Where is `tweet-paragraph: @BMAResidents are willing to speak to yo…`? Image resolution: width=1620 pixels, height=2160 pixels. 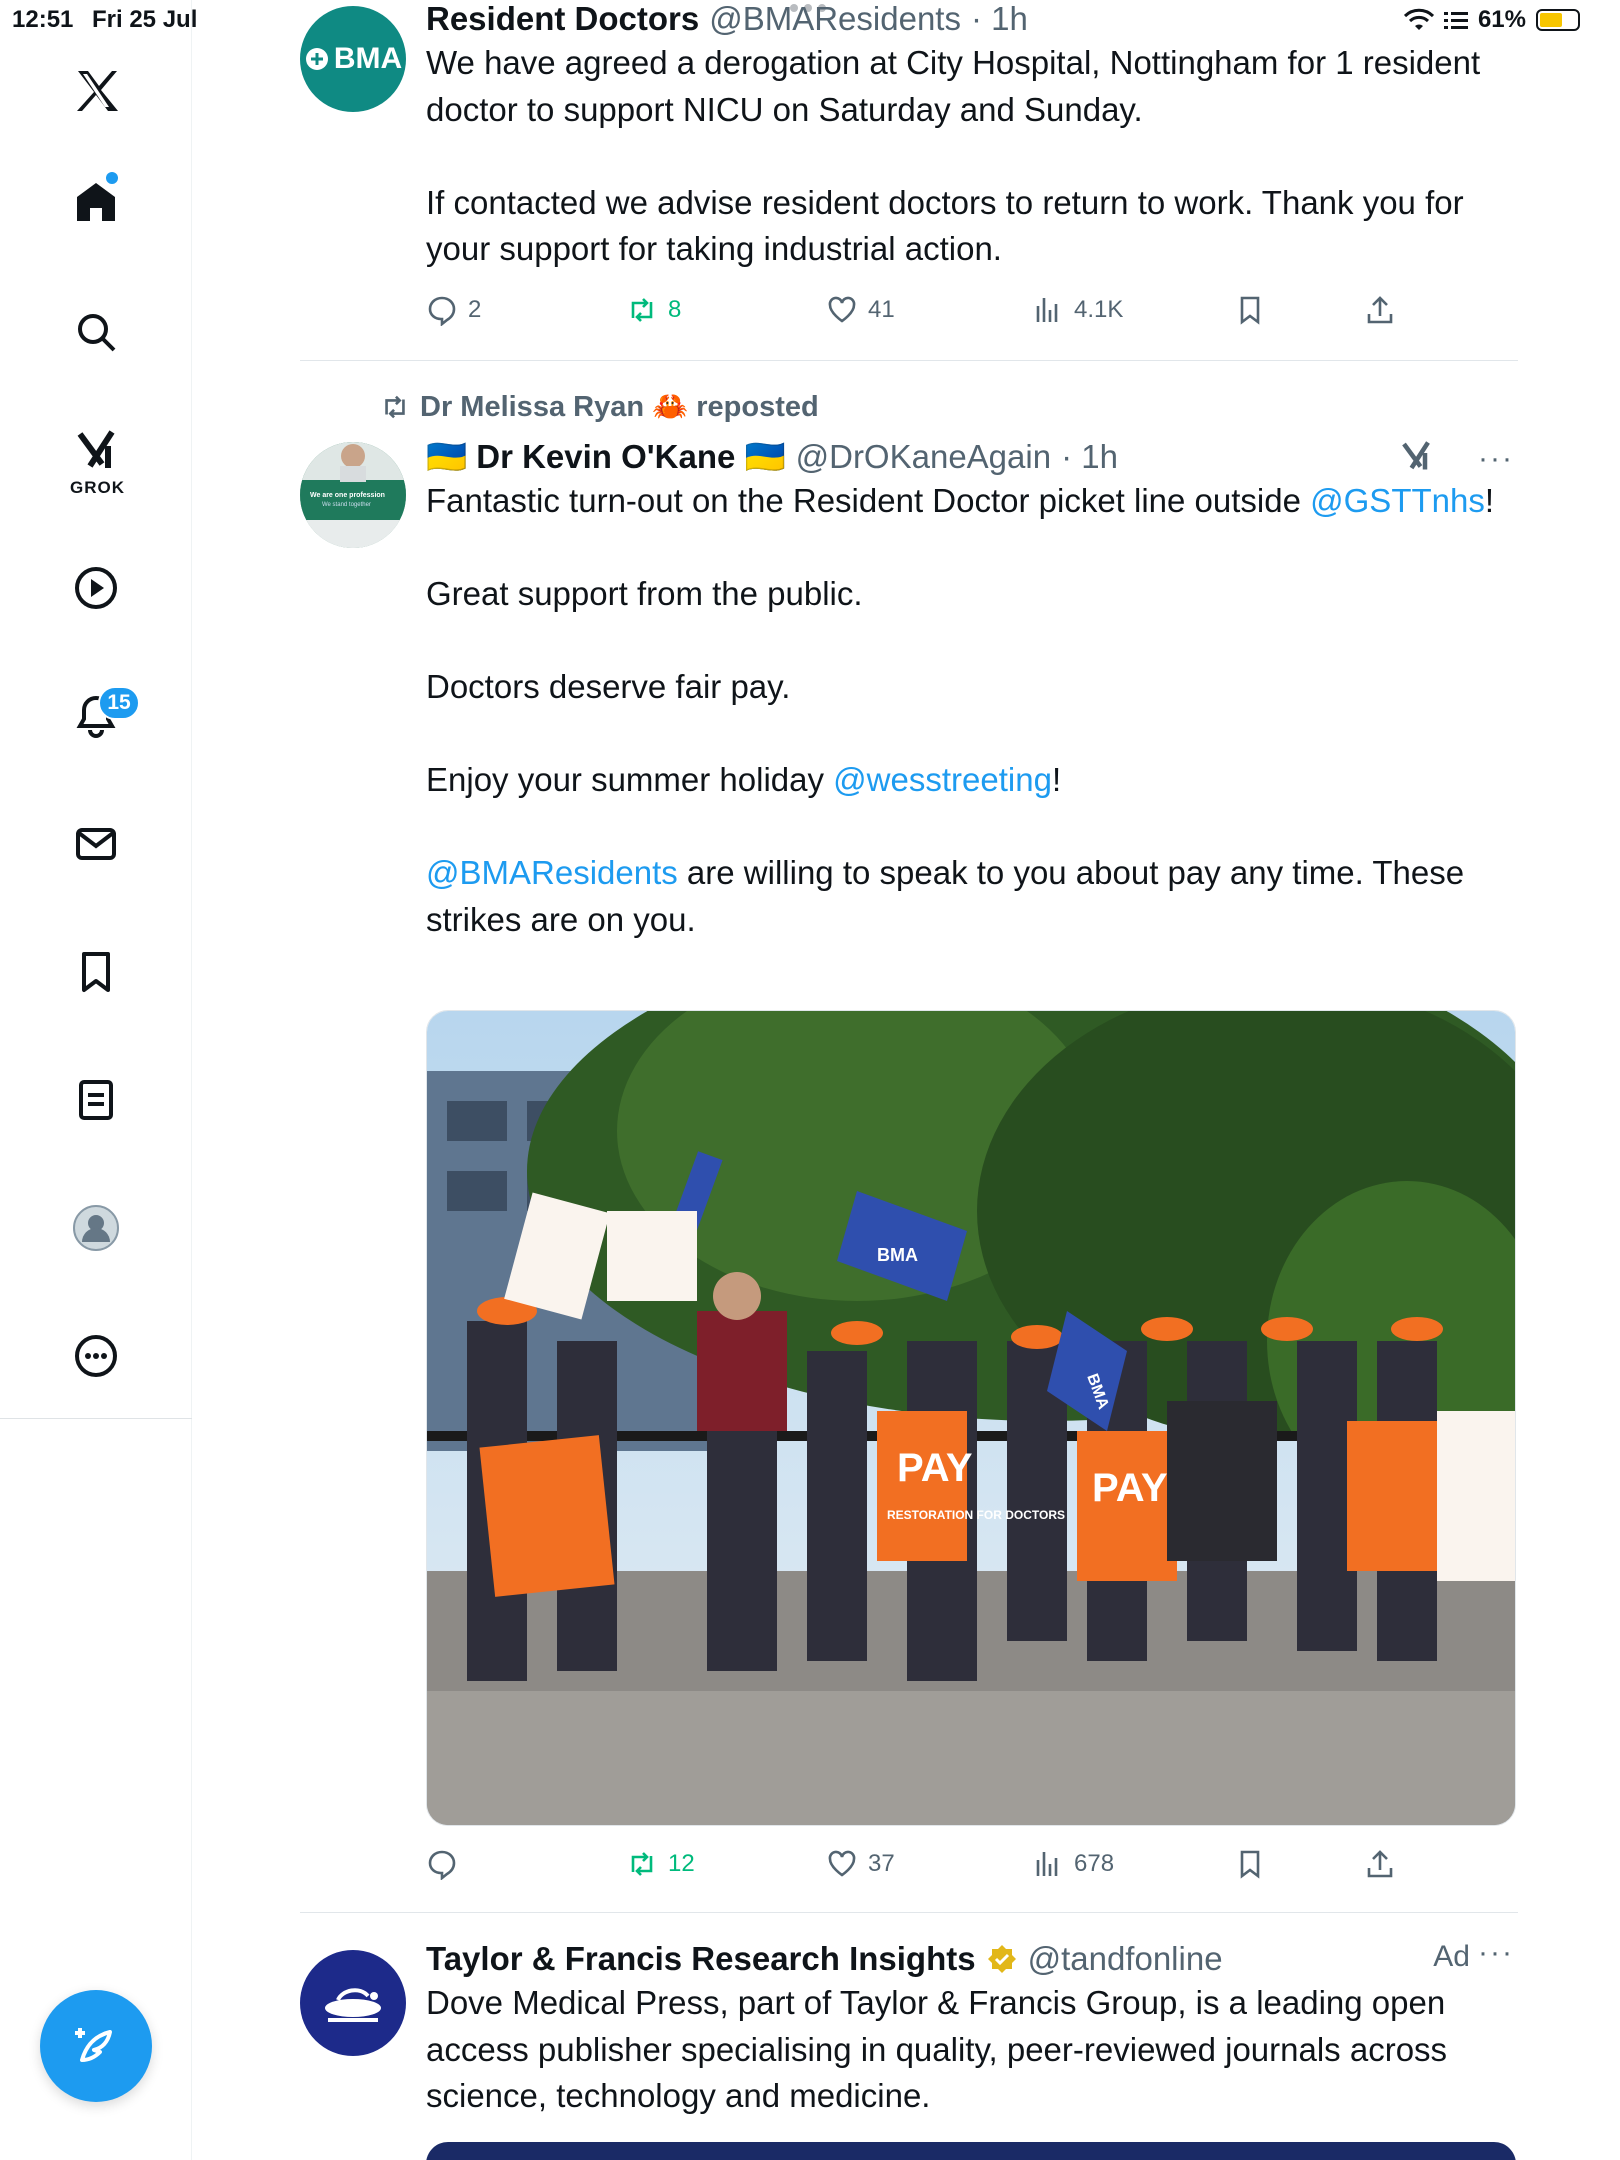 tweet-paragraph: @BMAResidents are willing to speak to yo… is located at coordinates (945, 896).